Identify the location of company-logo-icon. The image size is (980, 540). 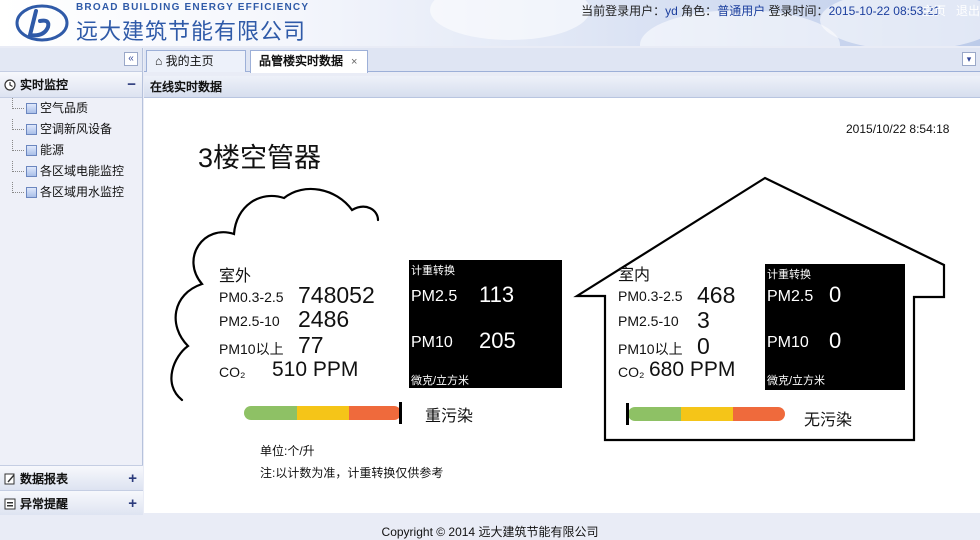
(42, 23).